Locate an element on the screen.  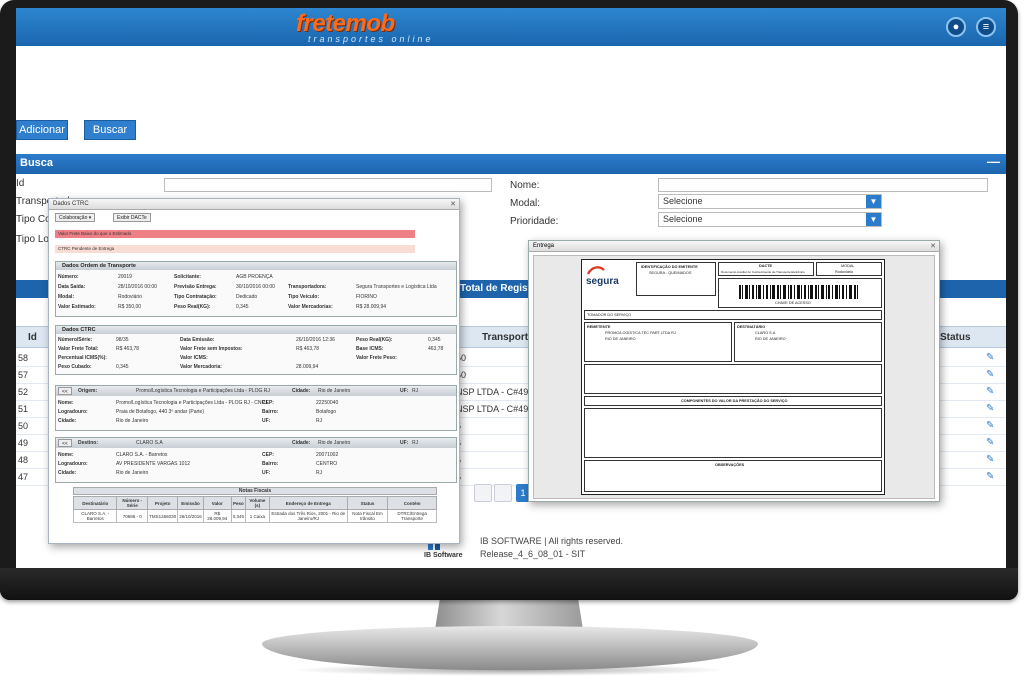
colaboracao-button: Colaboração ▾ is located at coordinates (75, 217).